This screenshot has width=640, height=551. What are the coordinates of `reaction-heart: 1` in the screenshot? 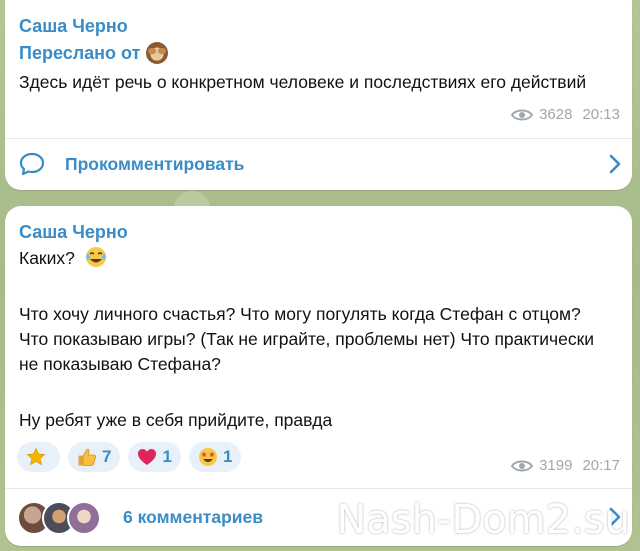 It's located at (154, 457).